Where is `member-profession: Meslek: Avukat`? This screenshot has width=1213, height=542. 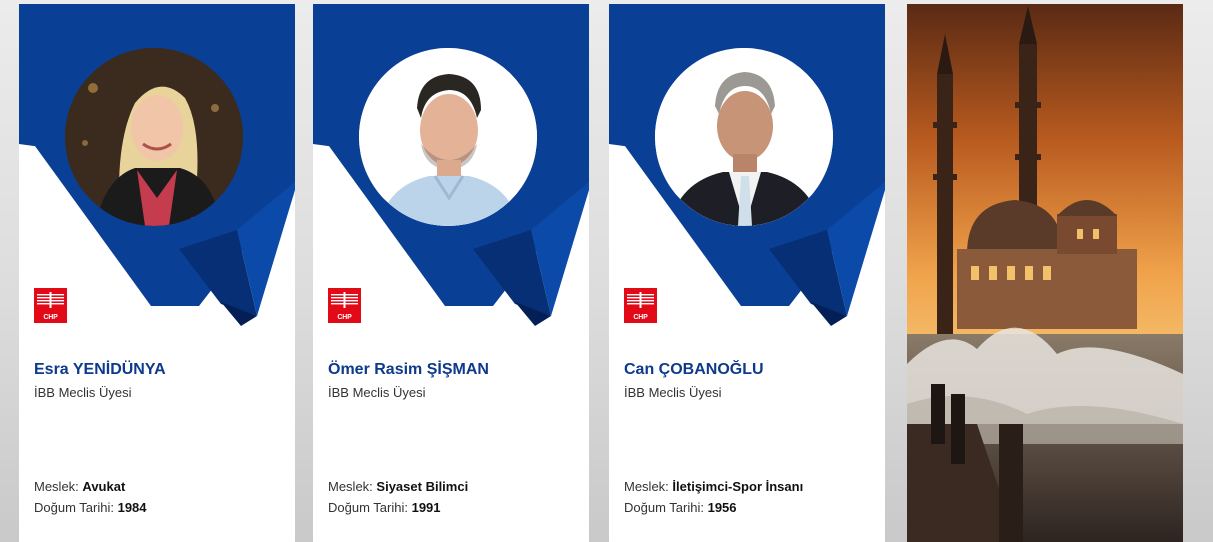 member-profession: Meslek: Avukat is located at coordinates (79, 486).